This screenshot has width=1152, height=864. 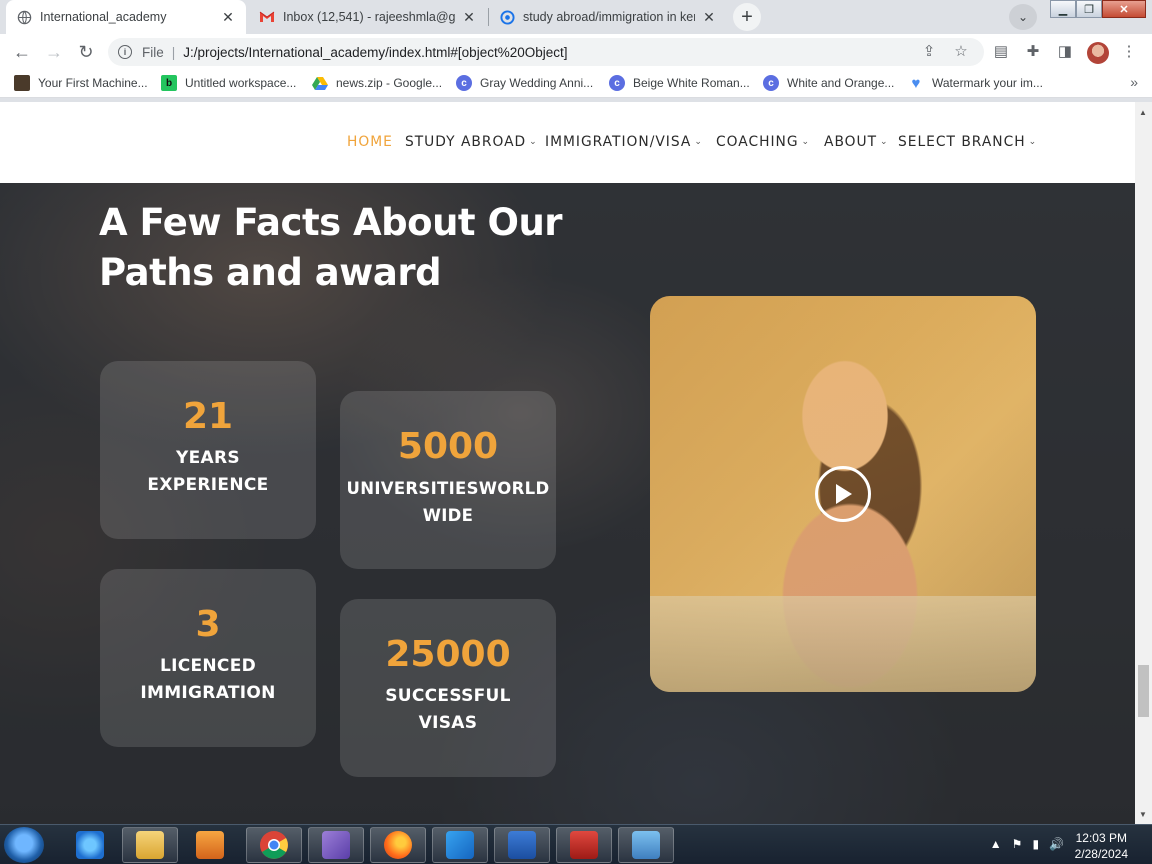 I want to click on system-clock: 12:03 PM 2/28/2024, so click(x=1101, y=846).